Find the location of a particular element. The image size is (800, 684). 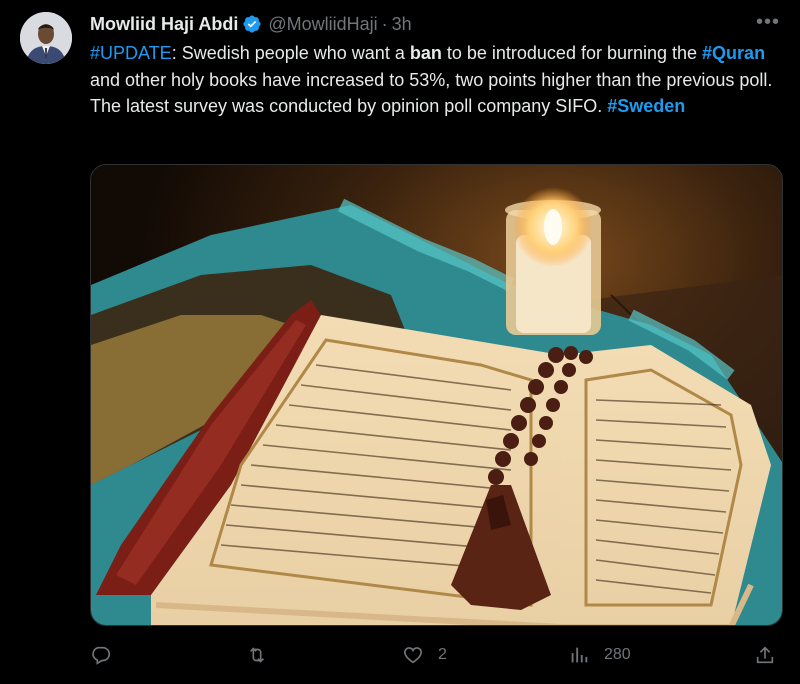

text-segment-2: to be introduced for burning the is located at coordinates (572, 53).